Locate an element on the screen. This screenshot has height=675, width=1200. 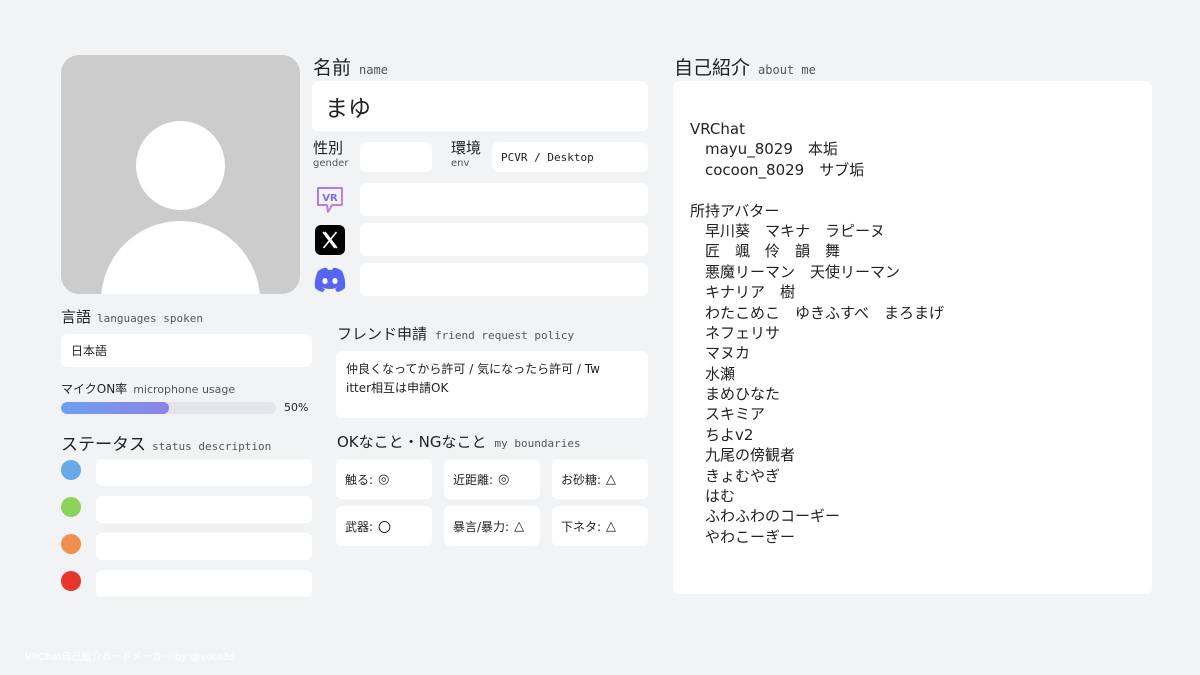
boundaries-heading: OKなこと・NGなこと my boundaries is located at coordinates (459, 441).